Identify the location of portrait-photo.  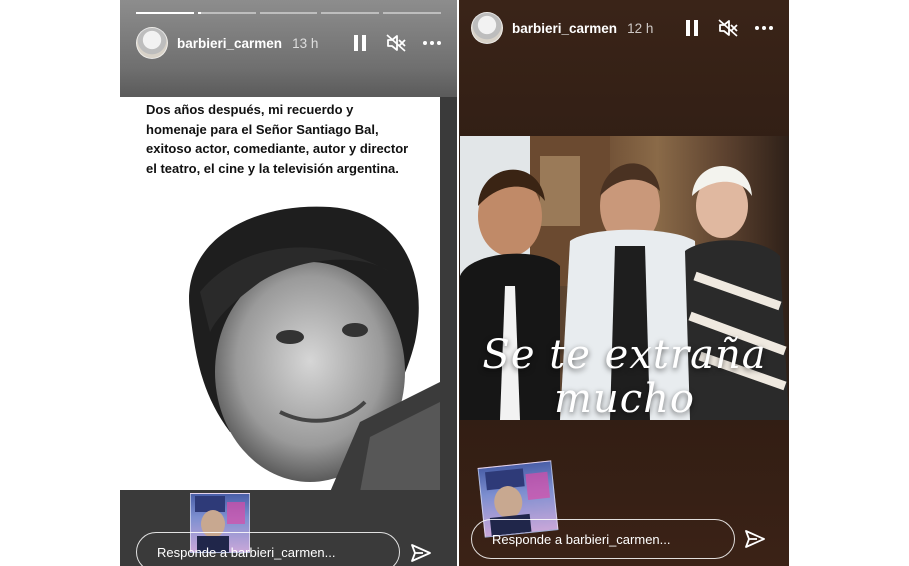
(314, 348).